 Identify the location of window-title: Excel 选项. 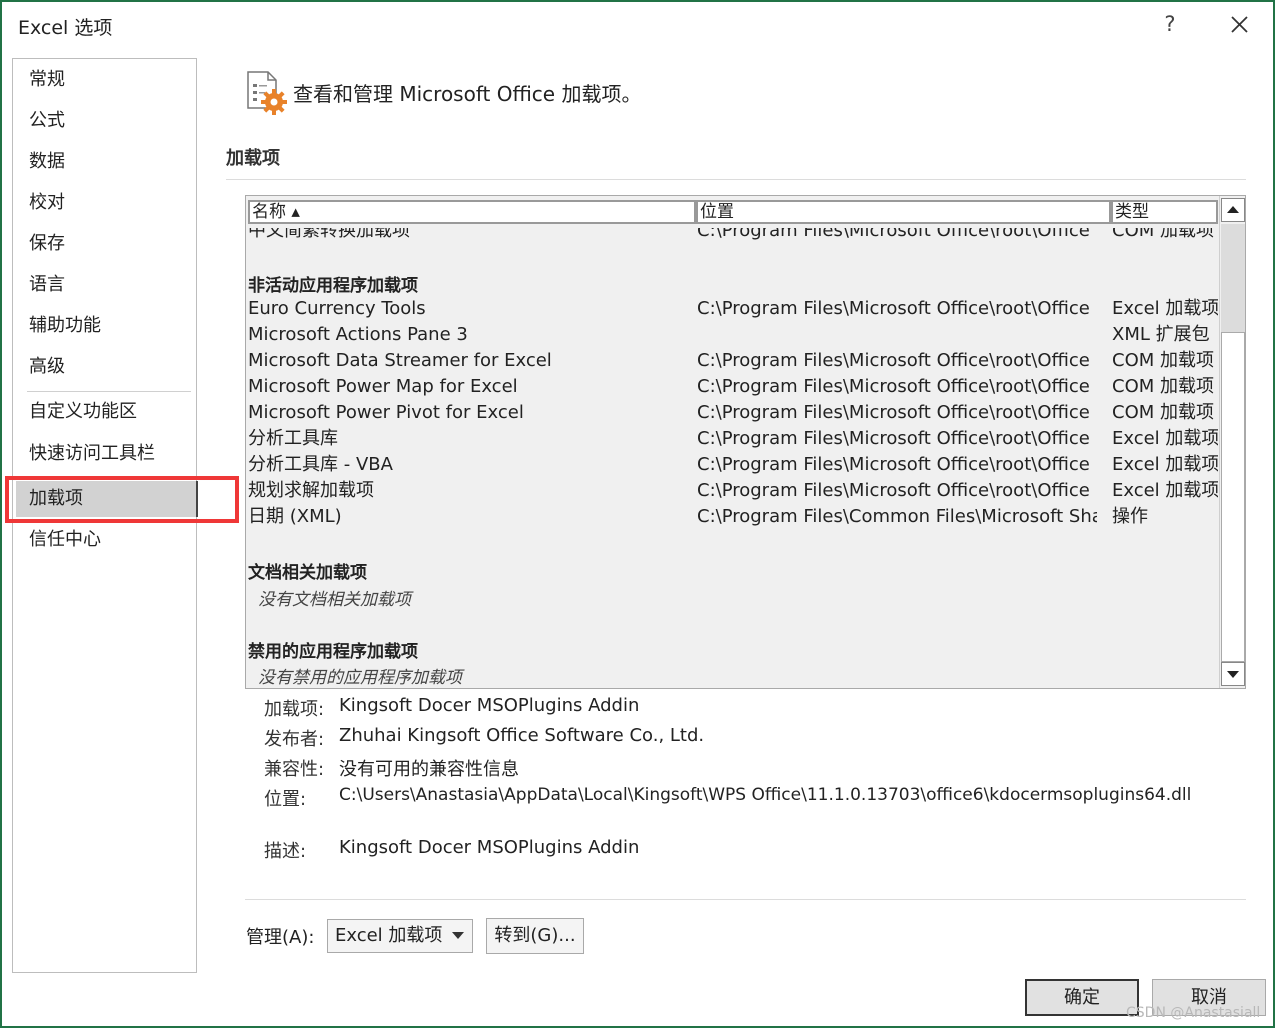
(65, 28).